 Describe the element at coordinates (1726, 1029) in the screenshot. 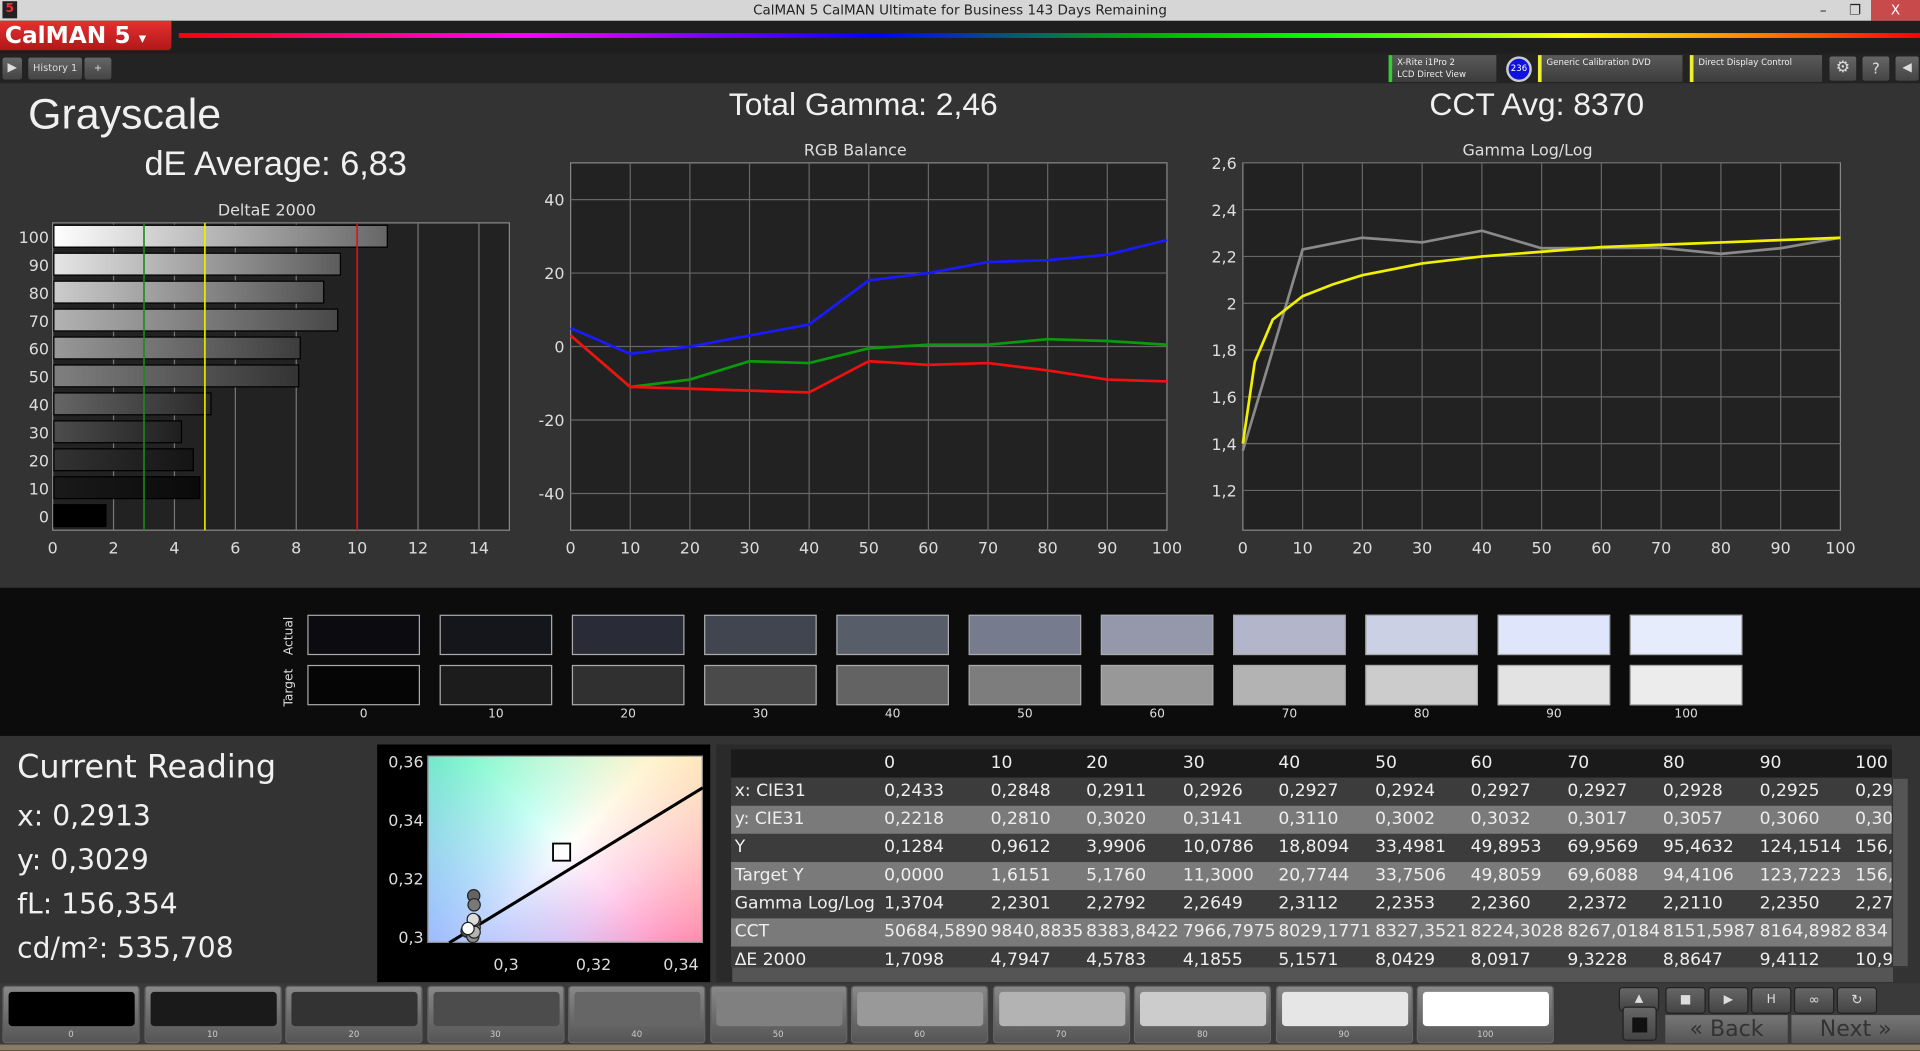

I see `back-button: « Back` at that location.